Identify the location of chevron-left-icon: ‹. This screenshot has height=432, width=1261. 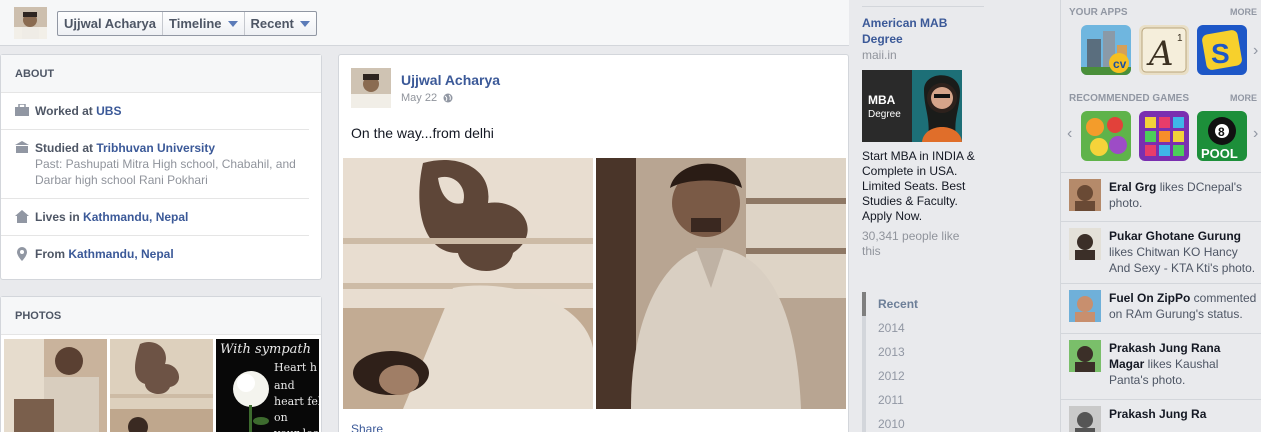
(1069, 134).